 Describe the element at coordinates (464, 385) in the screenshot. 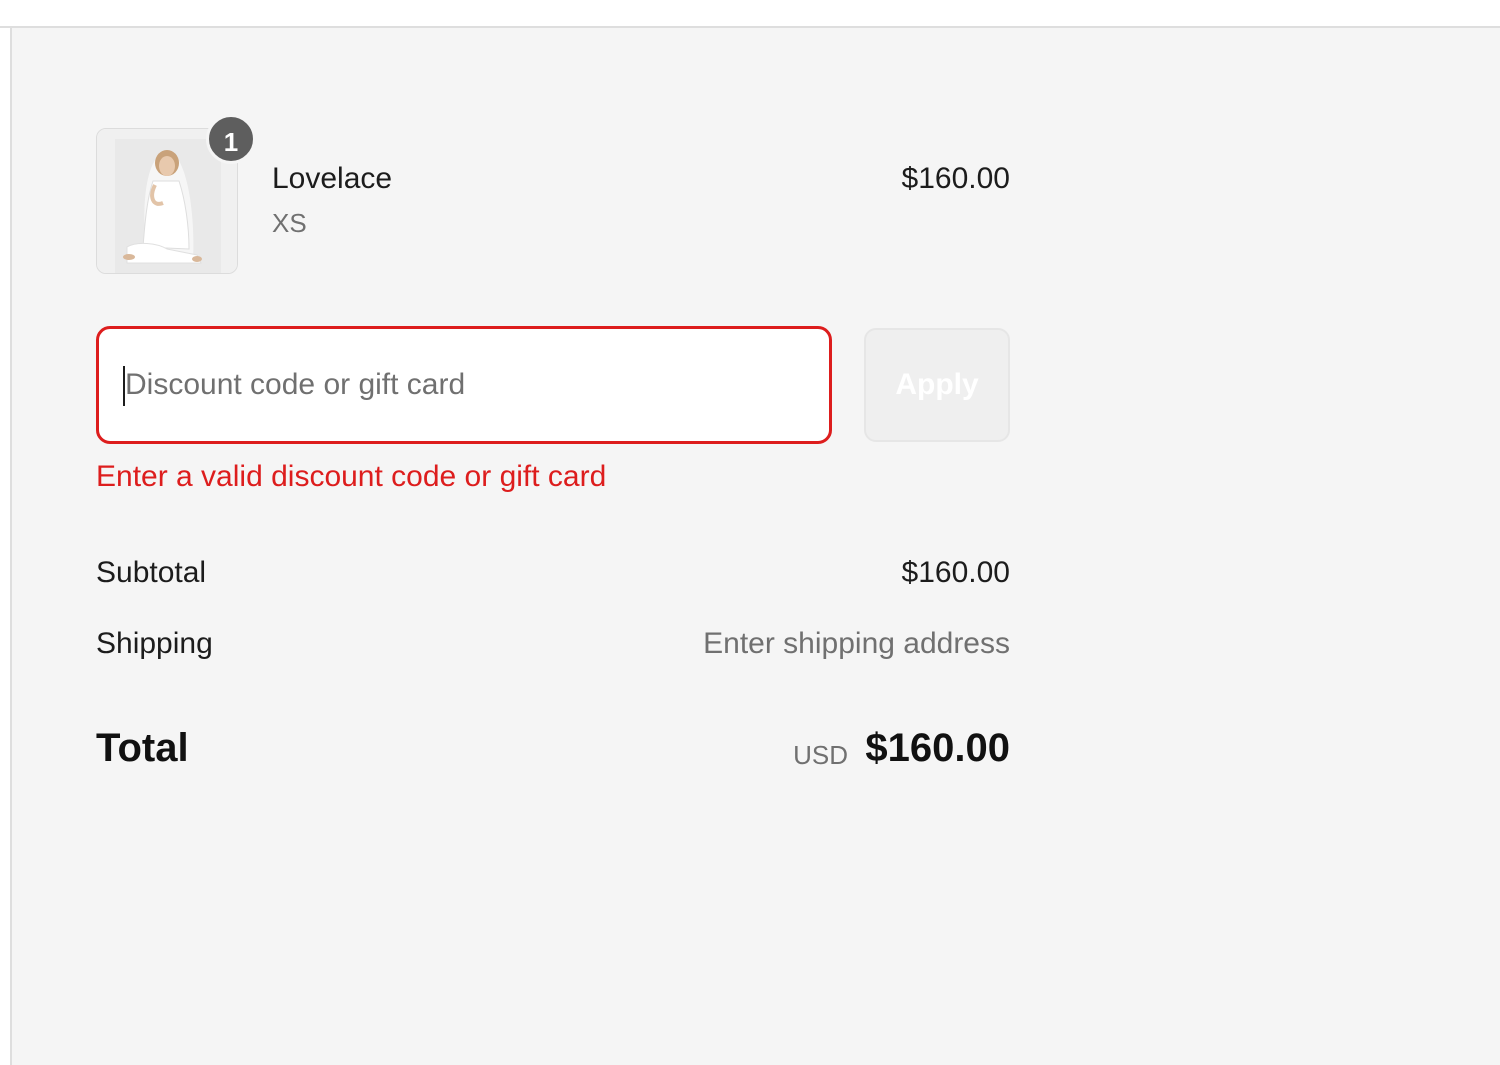

I see `discount-code-input` at that location.